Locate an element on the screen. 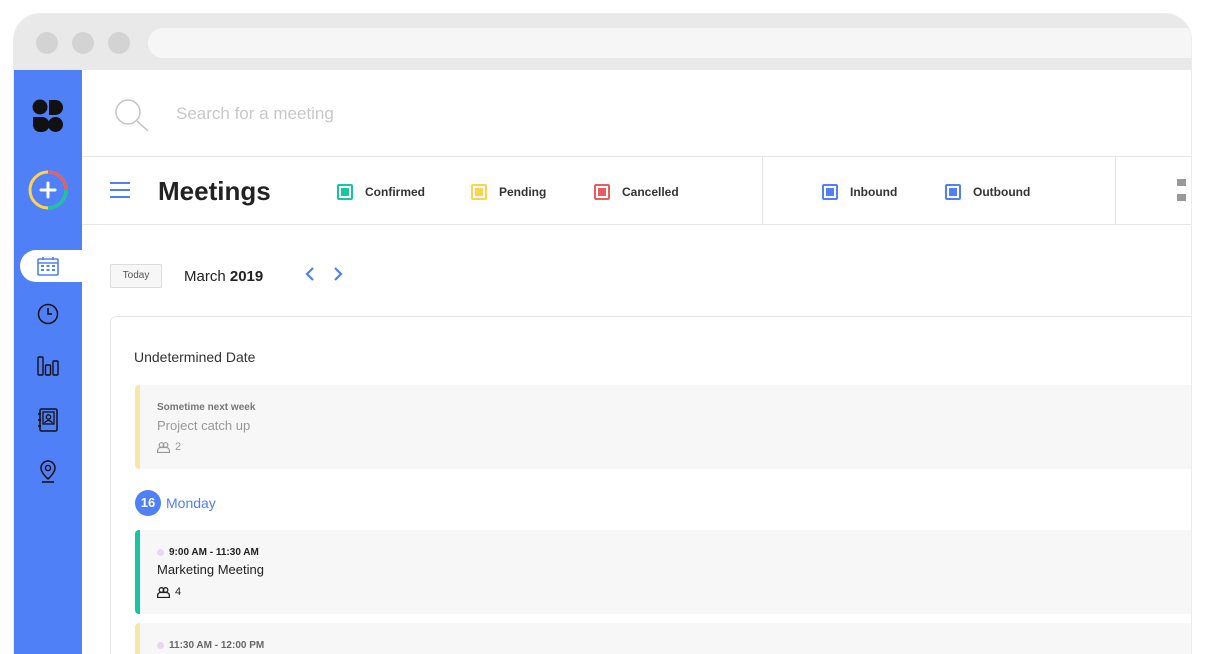 This screenshot has height=654, width=1208. confirmed-swatch is located at coordinates (345, 192).